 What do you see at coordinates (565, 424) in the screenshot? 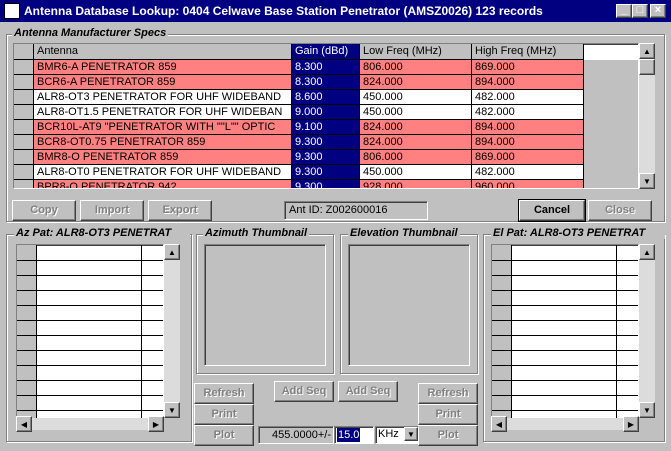
I see `el-pat-hscrollbar: ◀ ▶` at bounding box center [565, 424].